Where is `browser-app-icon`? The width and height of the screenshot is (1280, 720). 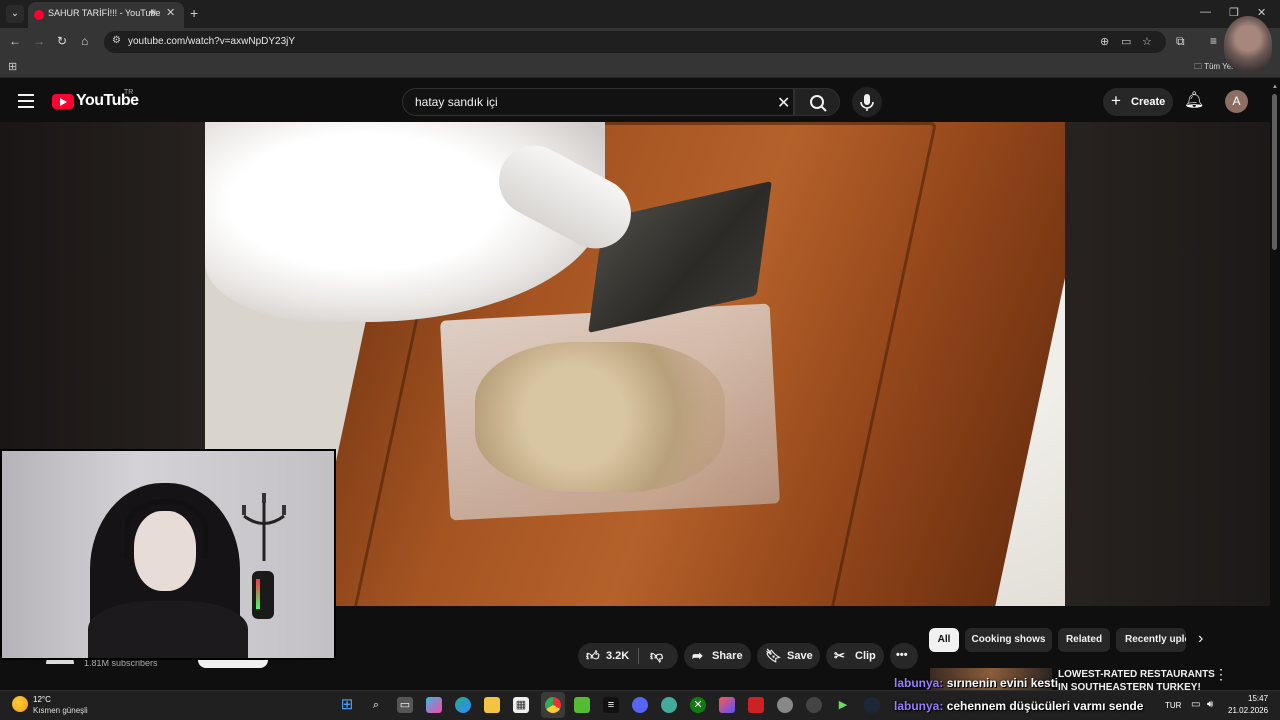 browser-app-icon is located at coordinates (669, 705).